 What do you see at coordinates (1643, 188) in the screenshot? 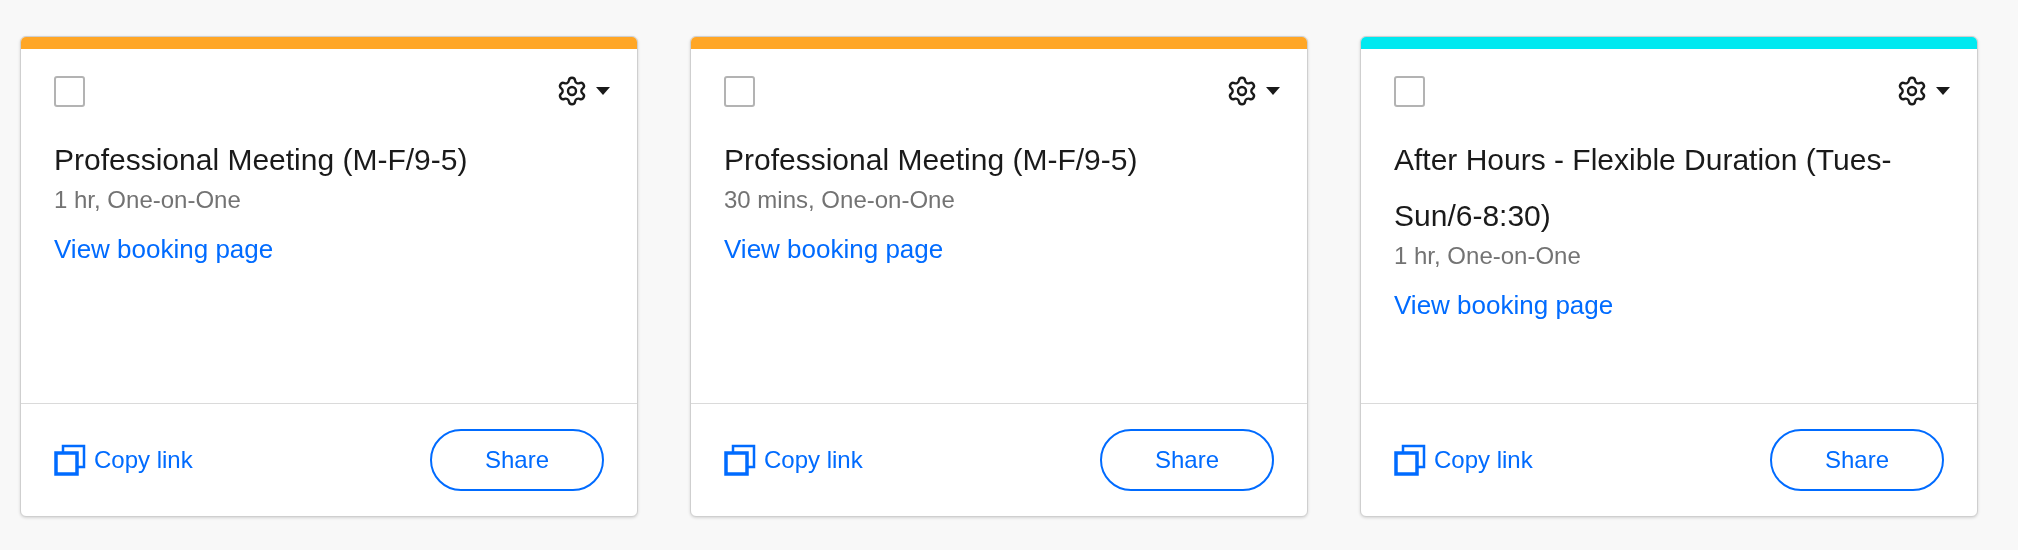
I see `event-title: After Hours - Flexible Duration (Tues-Sun/6-8:30)` at bounding box center [1643, 188].